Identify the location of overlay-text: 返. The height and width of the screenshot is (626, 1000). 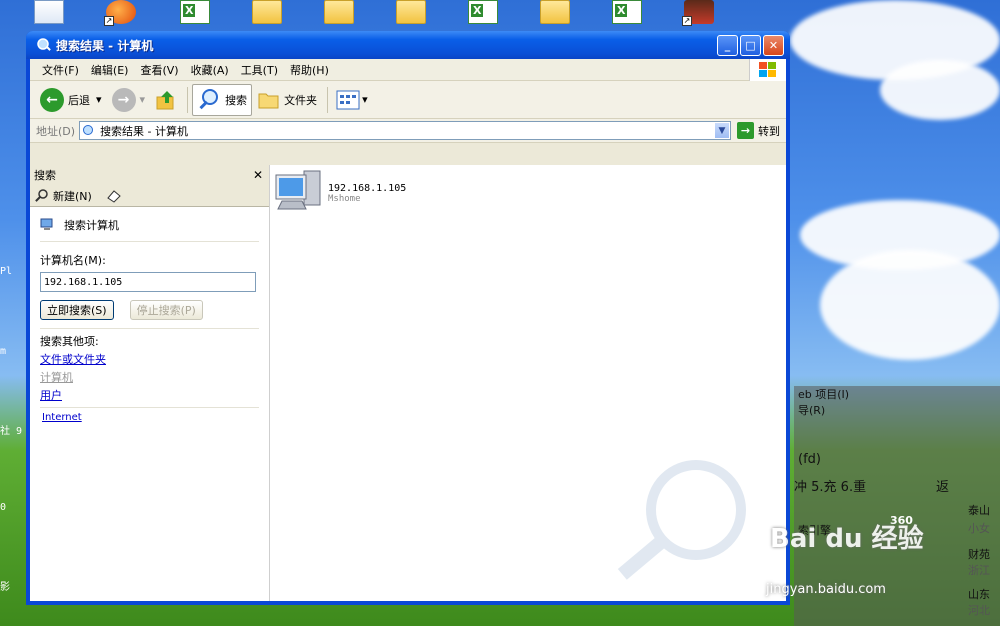
(943, 487).